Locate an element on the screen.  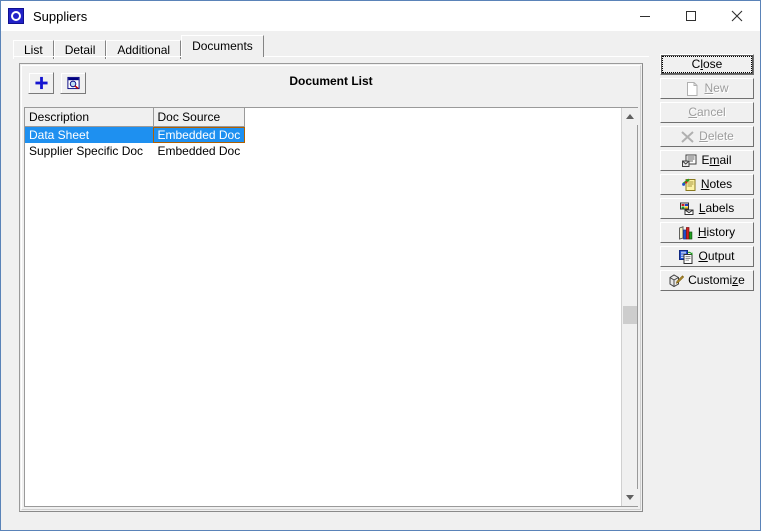
customize-button-label: Customize is located at coordinates (716, 280).